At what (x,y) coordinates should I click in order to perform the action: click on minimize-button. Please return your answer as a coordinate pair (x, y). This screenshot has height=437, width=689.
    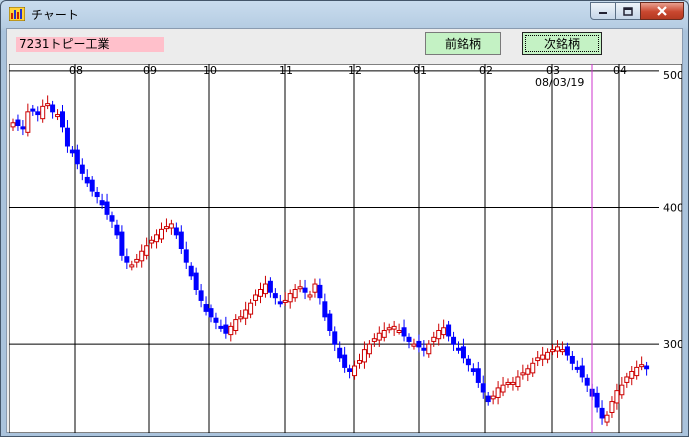
    Looking at the image, I should click on (603, 11).